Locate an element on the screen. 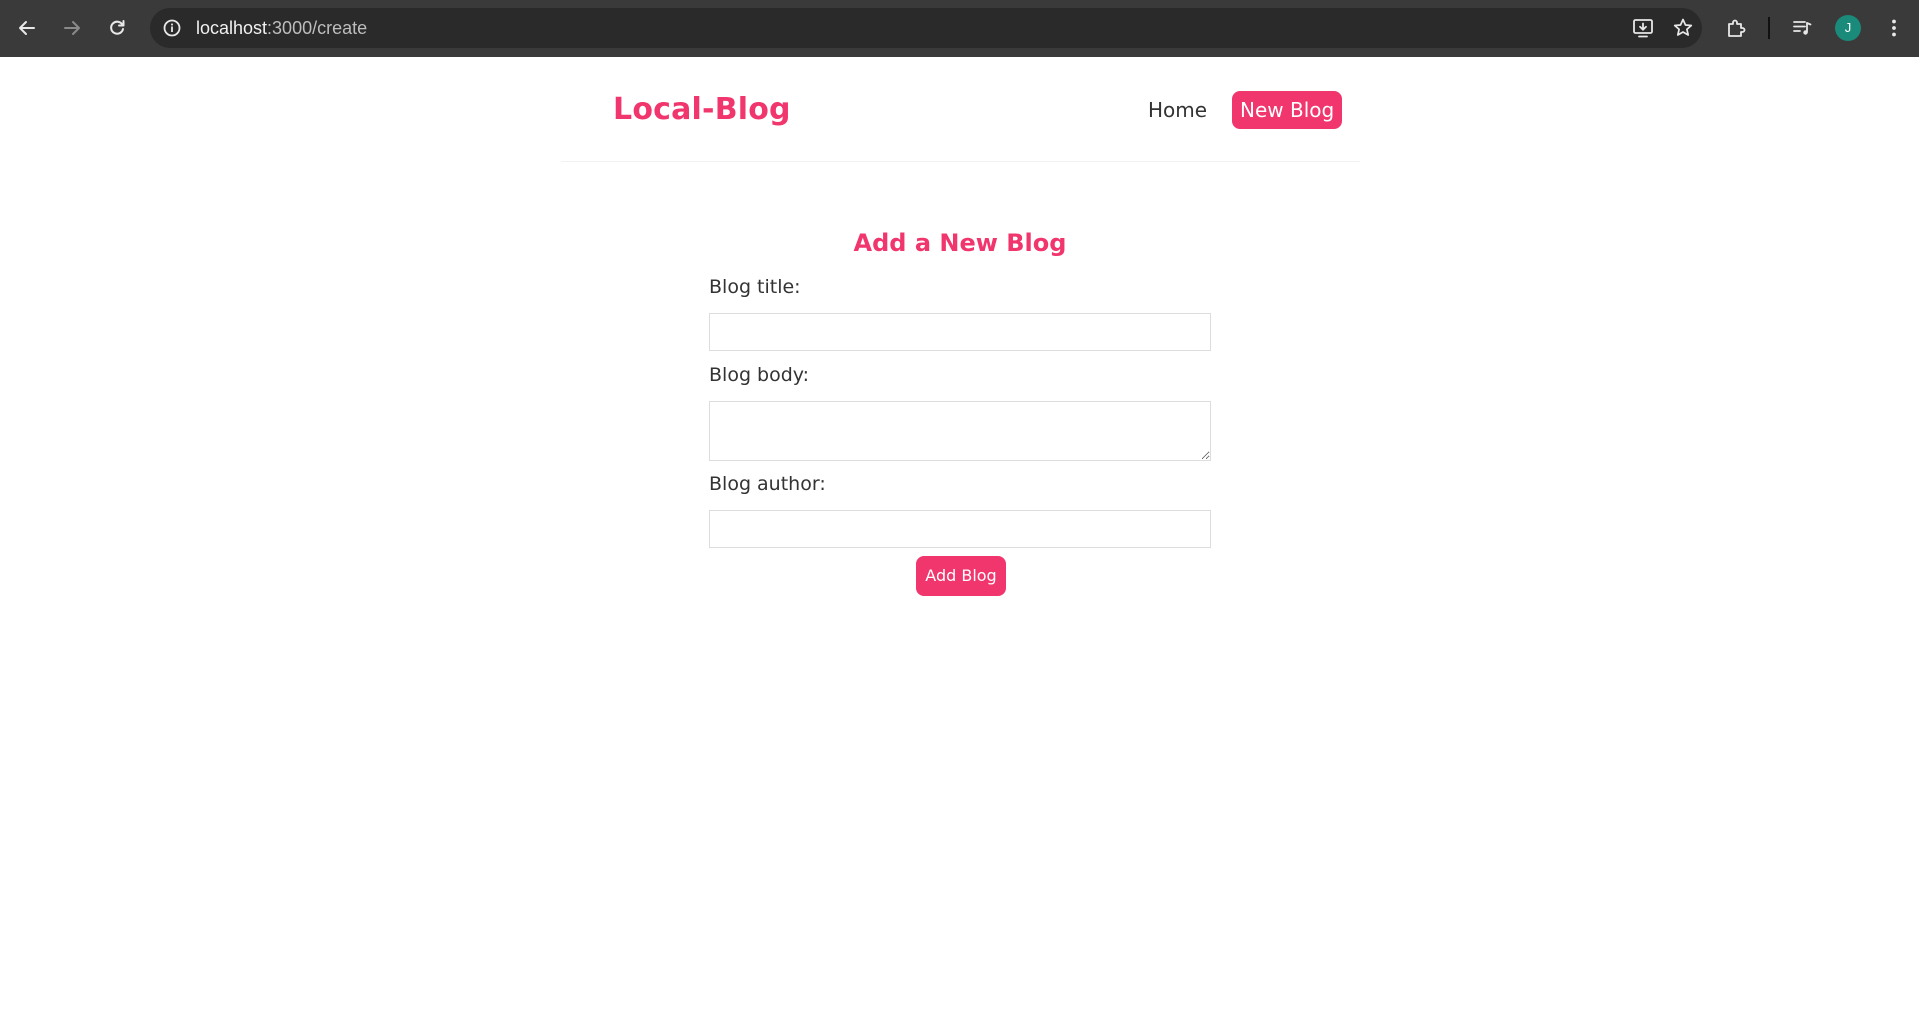 The height and width of the screenshot is (1028, 1919). reload-button is located at coordinates (117, 28).